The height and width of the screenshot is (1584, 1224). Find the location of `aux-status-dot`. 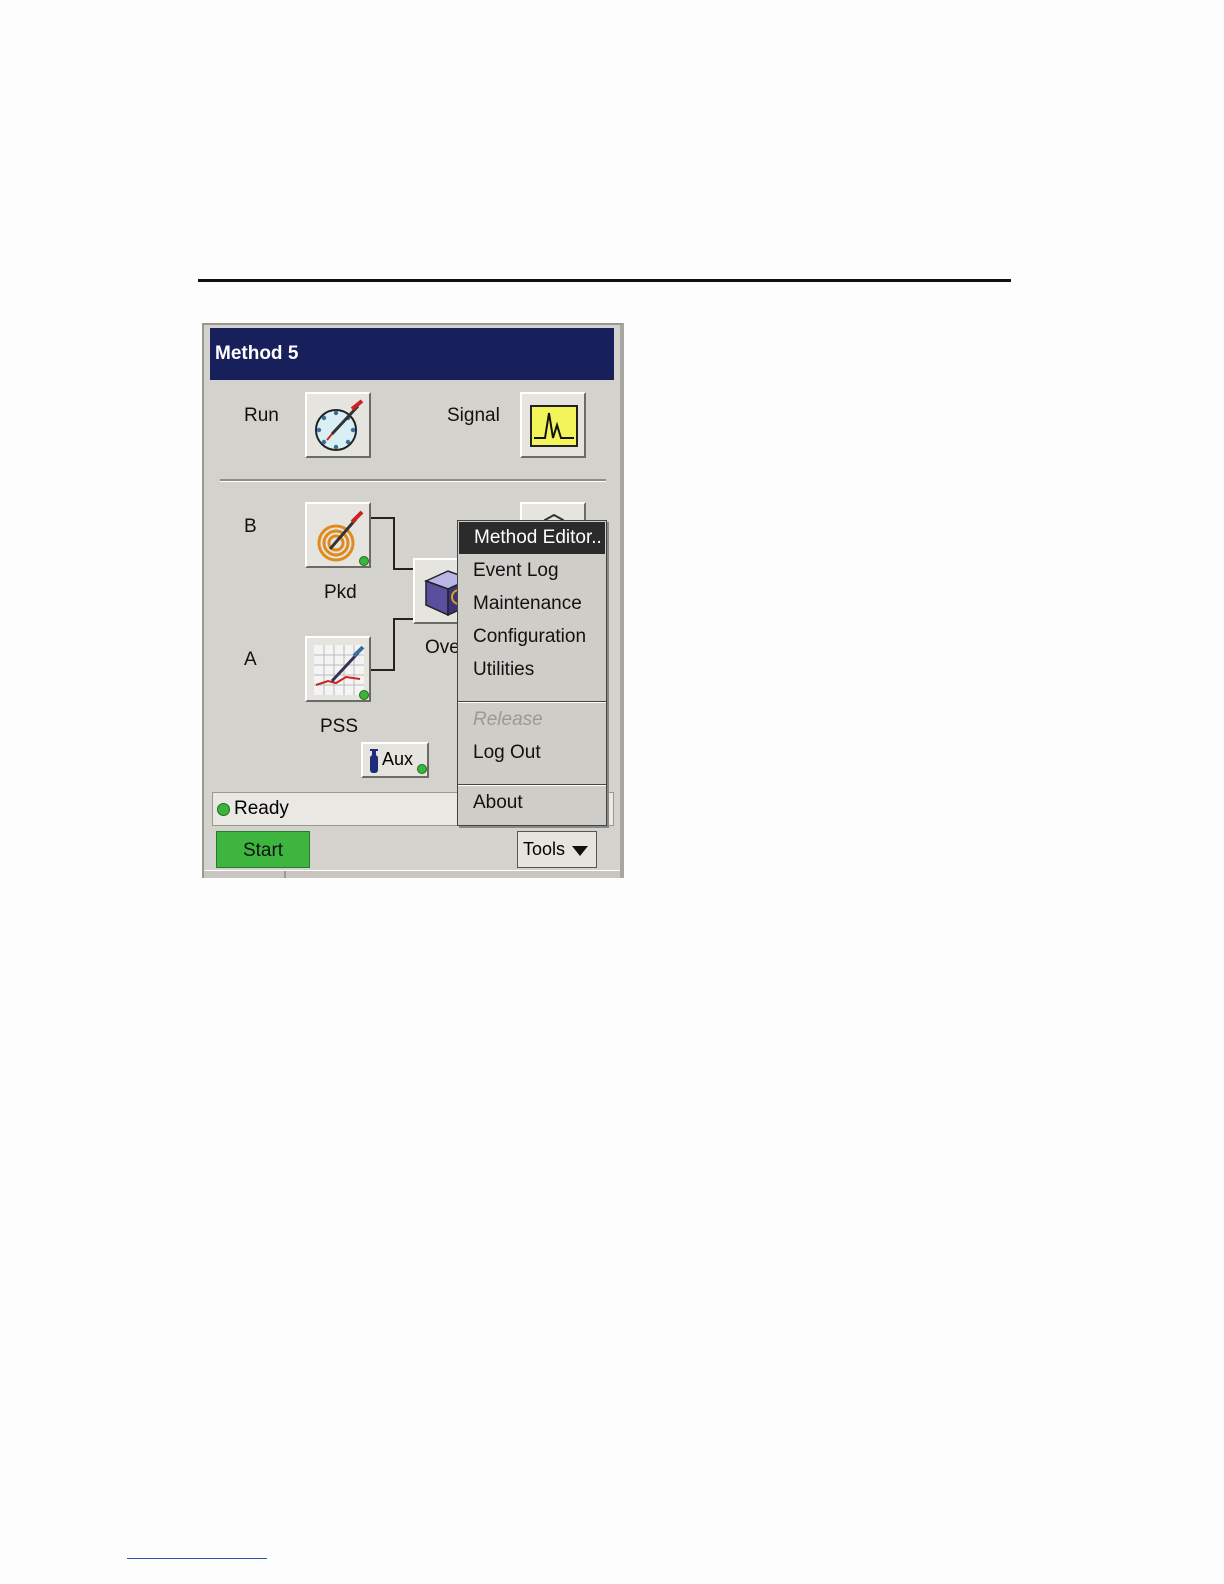

aux-status-dot is located at coordinates (422, 769).